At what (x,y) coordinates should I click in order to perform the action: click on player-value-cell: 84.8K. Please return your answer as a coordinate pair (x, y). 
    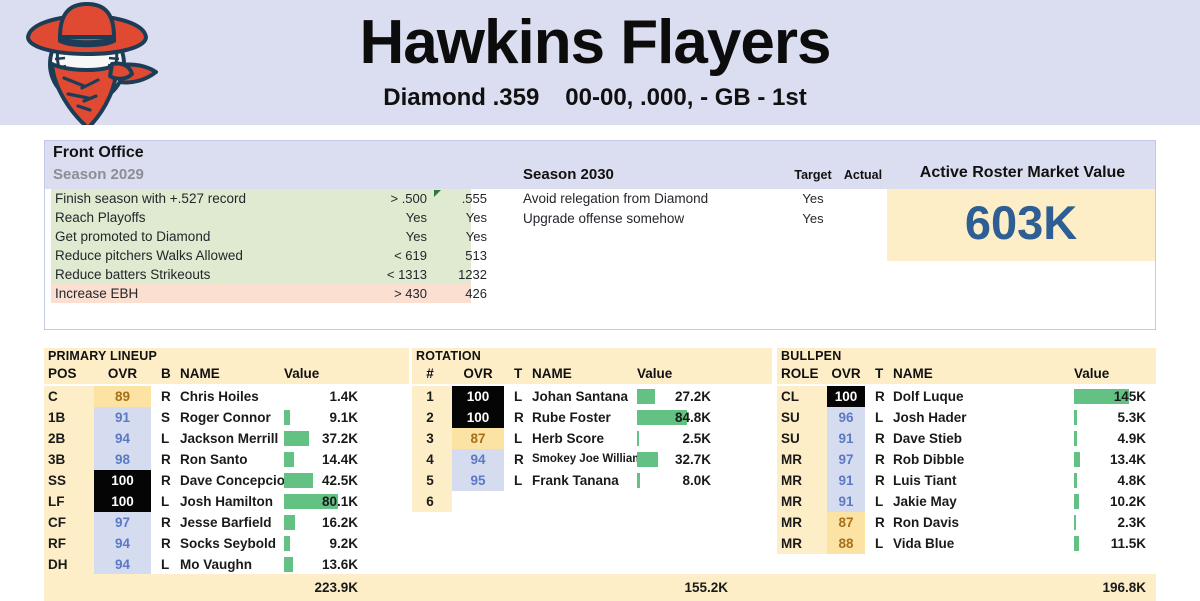
    Looking at the image, I should click on (674, 417).